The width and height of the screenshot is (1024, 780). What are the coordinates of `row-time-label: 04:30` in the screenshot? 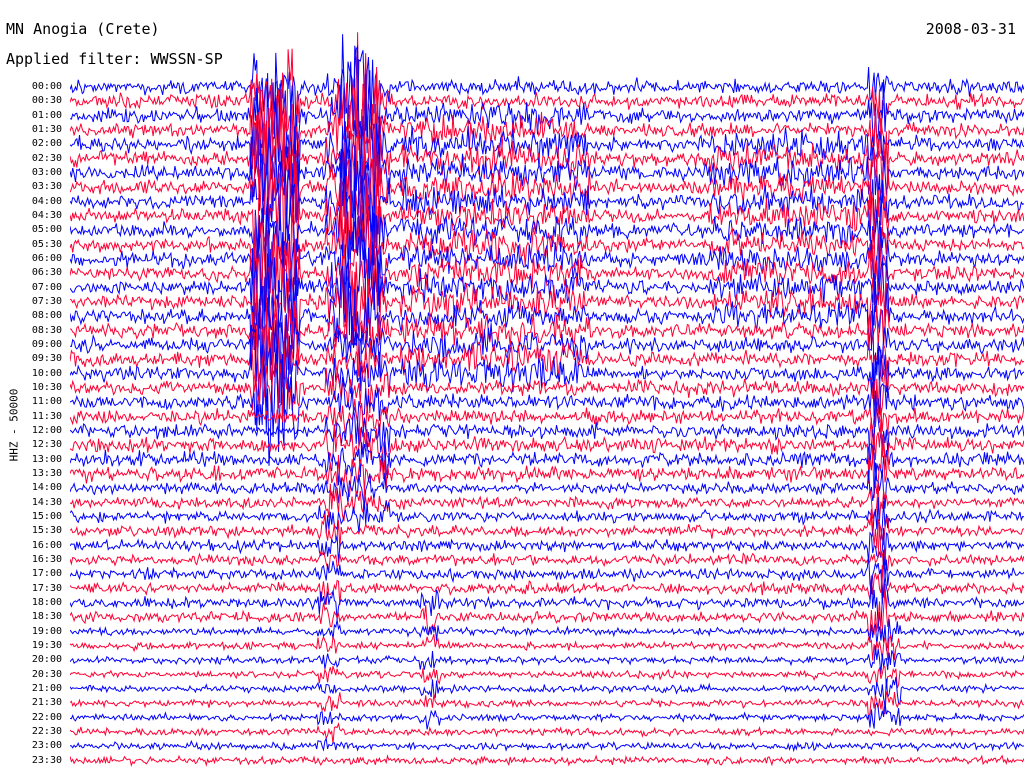 It's located at (46, 215).